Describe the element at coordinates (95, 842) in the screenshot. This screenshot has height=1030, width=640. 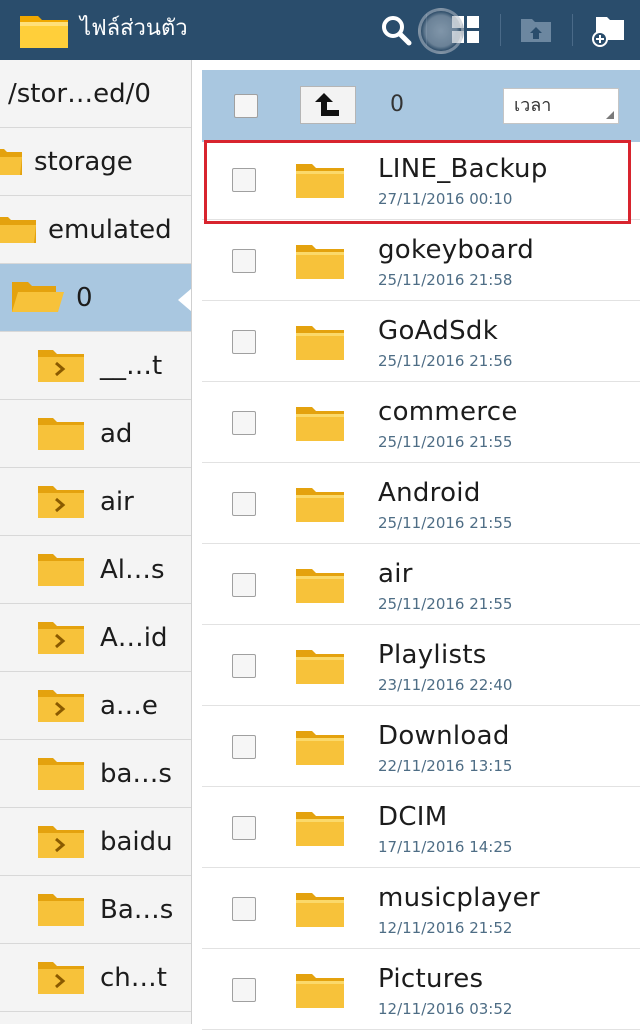
I see `tree-item: baidu` at that location.